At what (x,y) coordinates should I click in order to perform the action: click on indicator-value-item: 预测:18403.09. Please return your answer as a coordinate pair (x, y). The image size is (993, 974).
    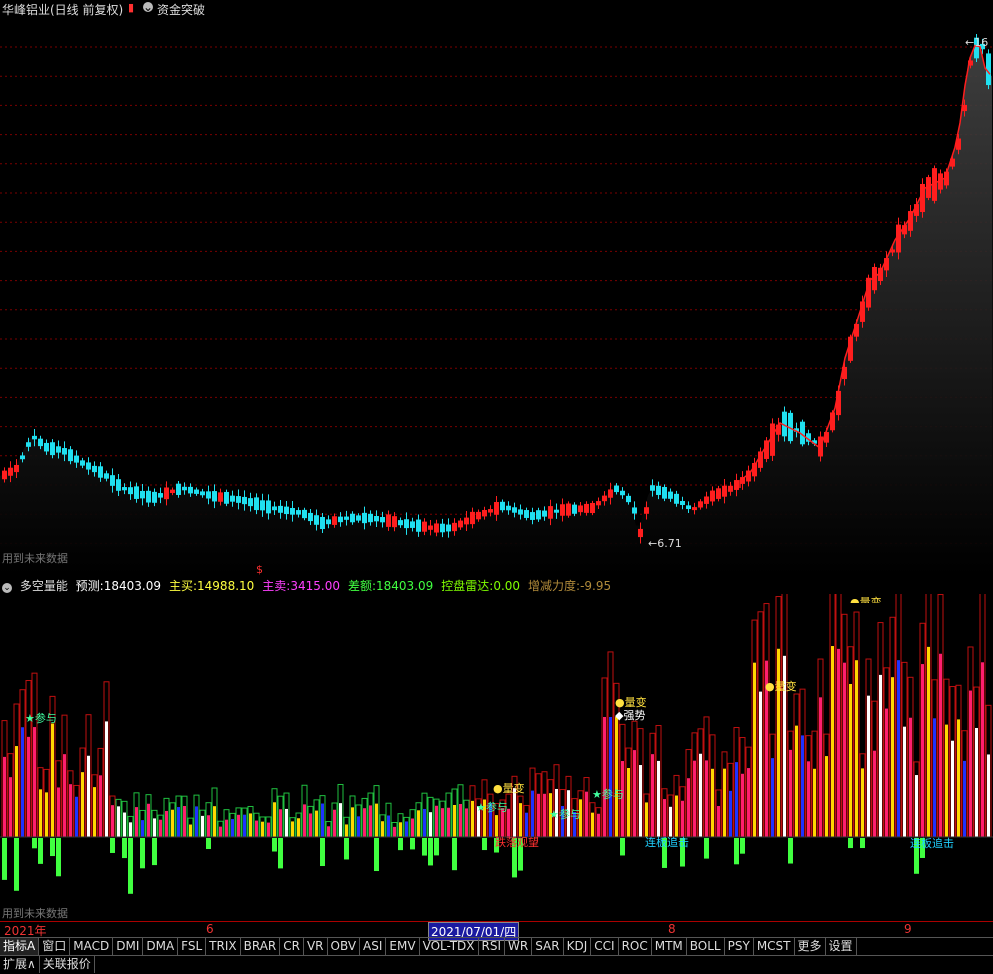
    Looking at the image, I should click on (120, 586).